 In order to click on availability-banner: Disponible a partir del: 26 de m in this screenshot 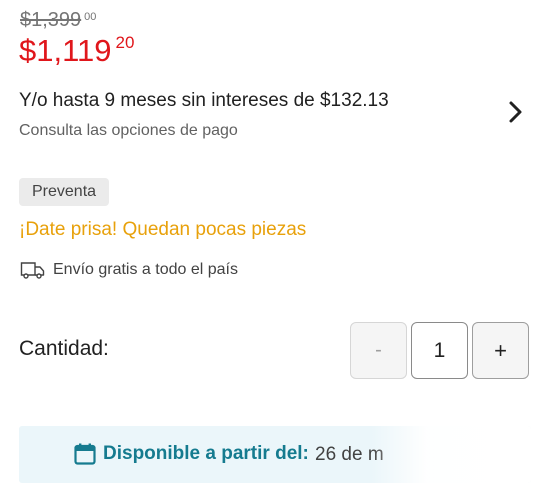, I will do `click(275, 454)`.